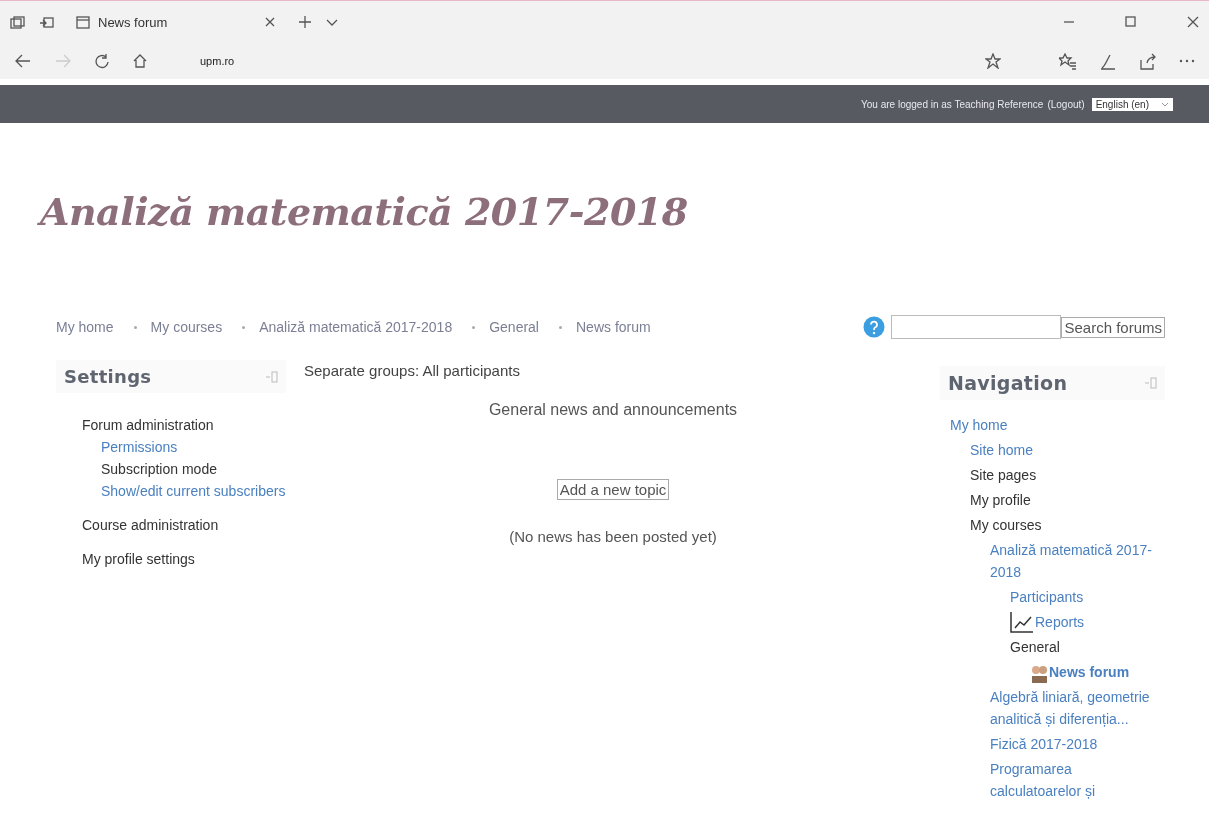 The image size is (1209, 829). What do you see at coordinates (23, 61) in the screenshot?
I see `back-arrow-icon` at bounding box center [23, 61].